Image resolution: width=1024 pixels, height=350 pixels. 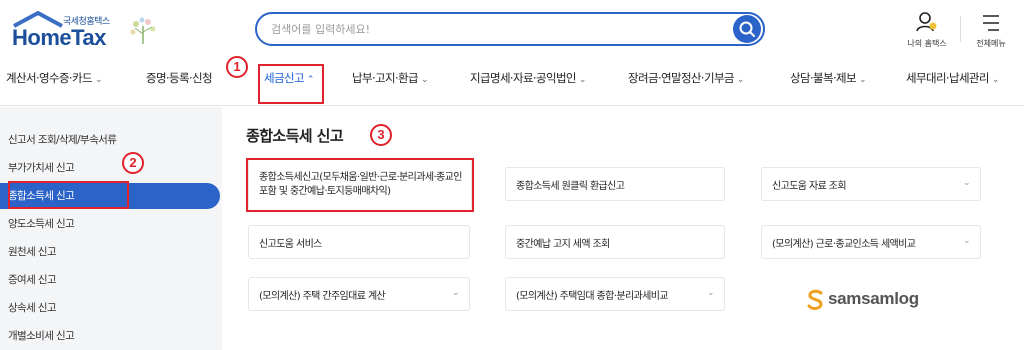 I want to click on sidebar-item-gift-tax: 증여세 신고, so click(x=113, y=280).